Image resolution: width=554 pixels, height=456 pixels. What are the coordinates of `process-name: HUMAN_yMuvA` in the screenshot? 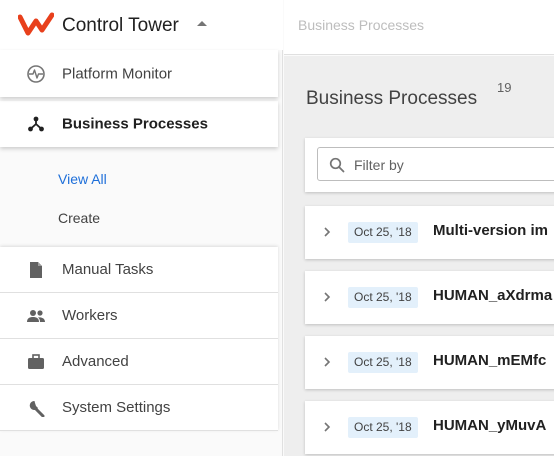 It's located at (490, 425).